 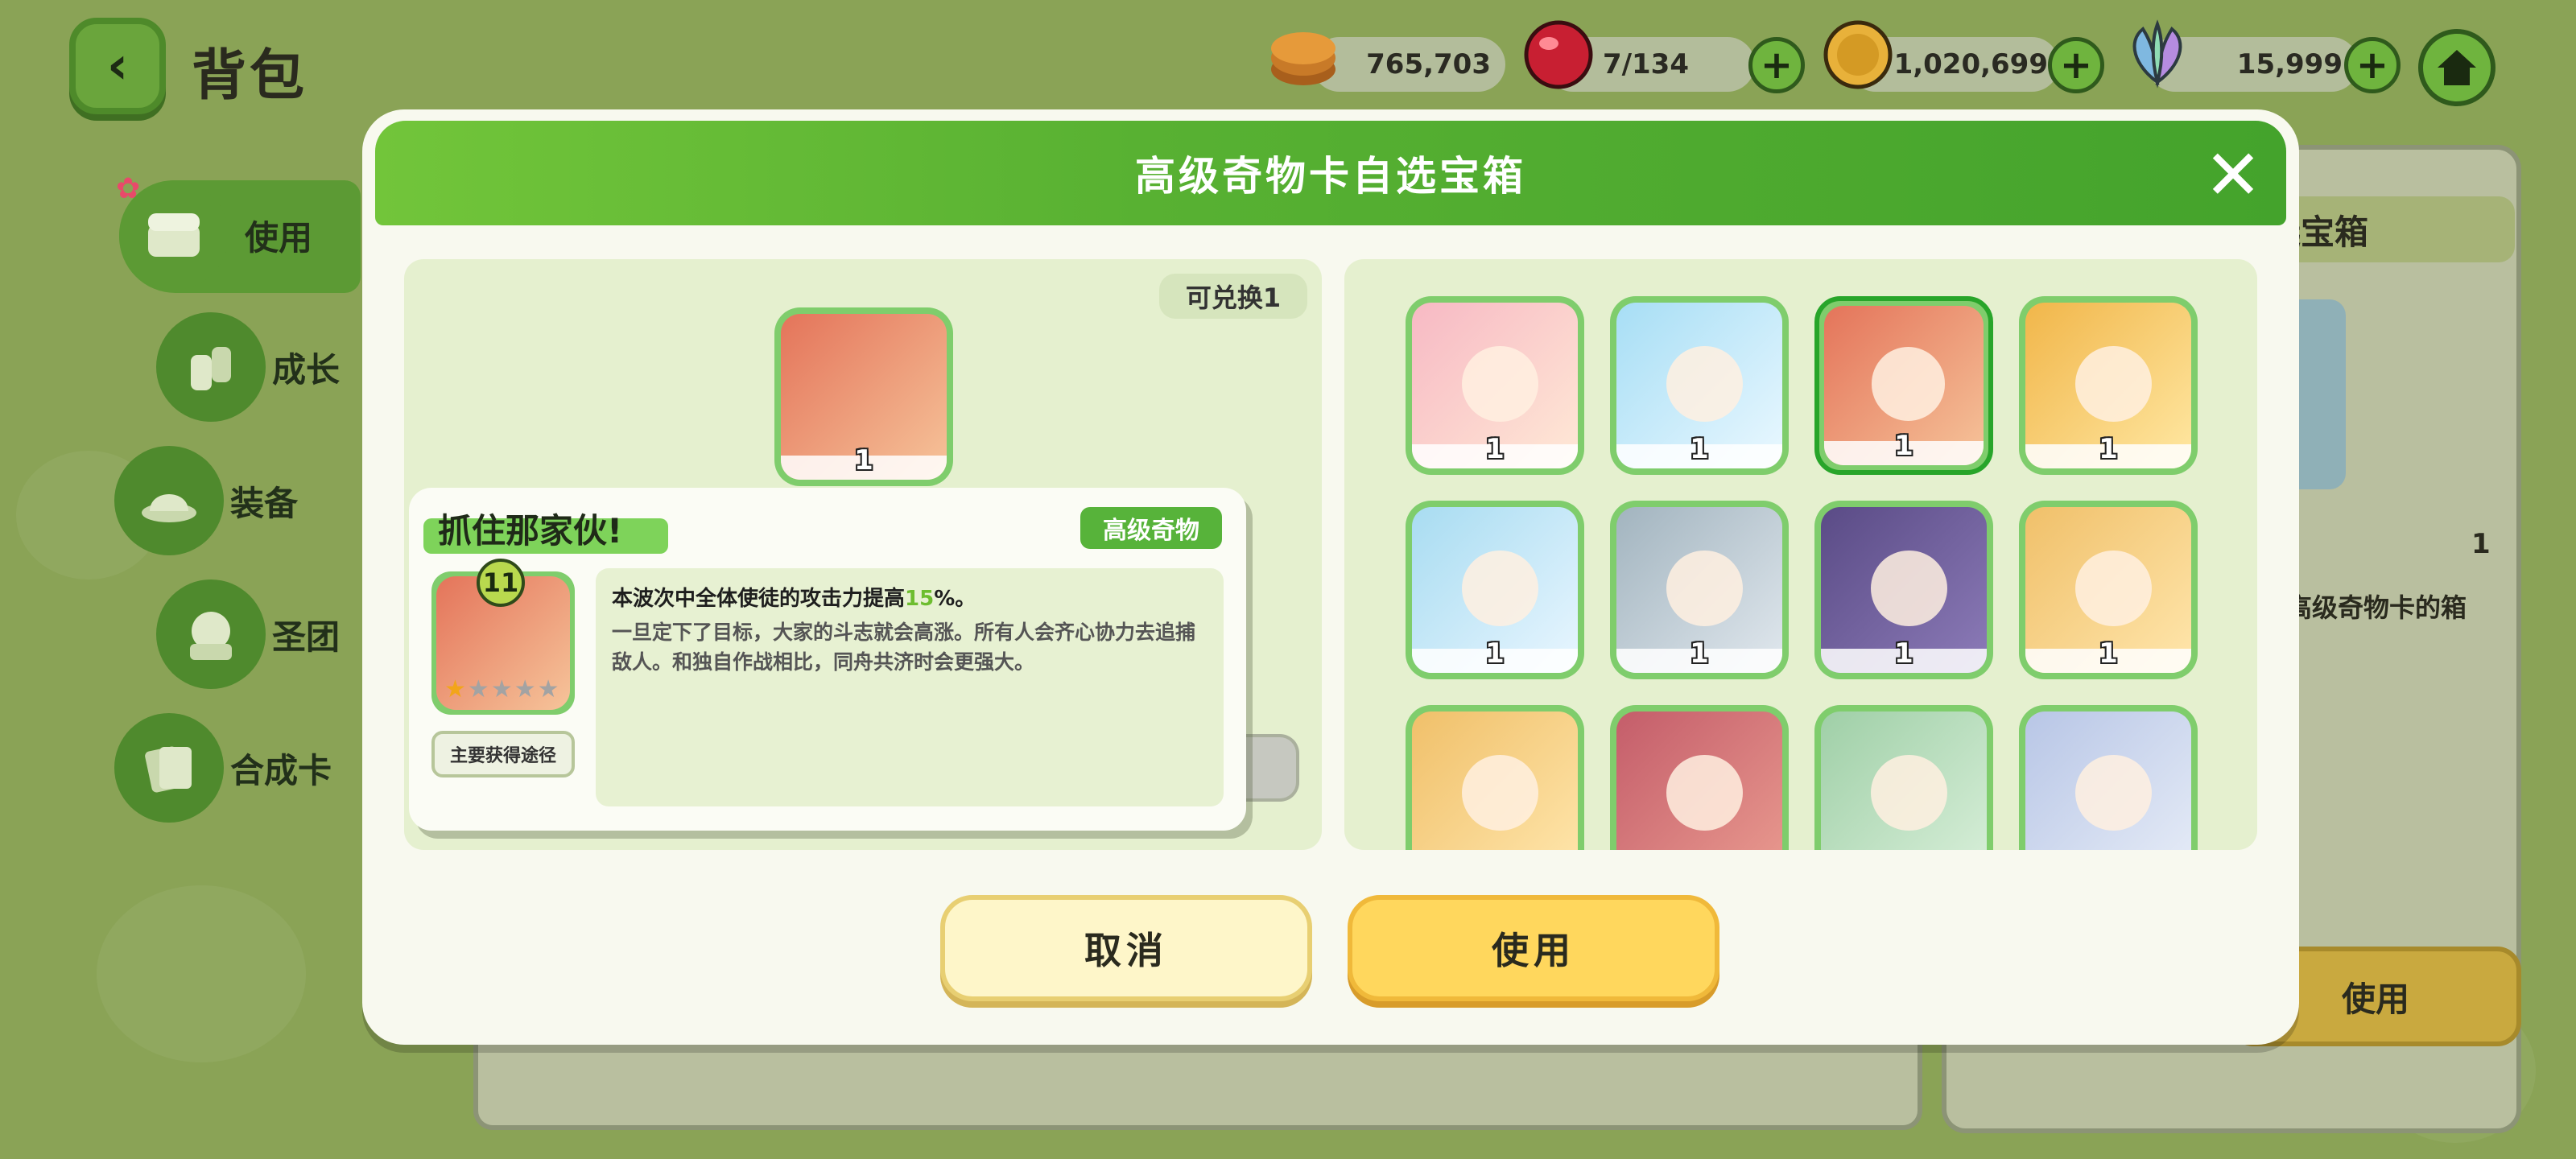 I want to click on card-level-badge: 11, so click(x=501, y=583).